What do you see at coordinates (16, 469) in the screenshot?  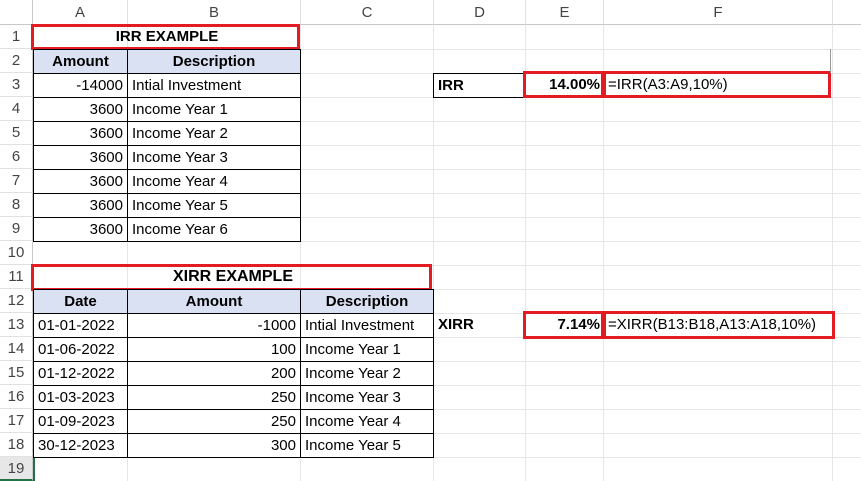 I see `row-header-19: 19` at bounding box center [16, 469].